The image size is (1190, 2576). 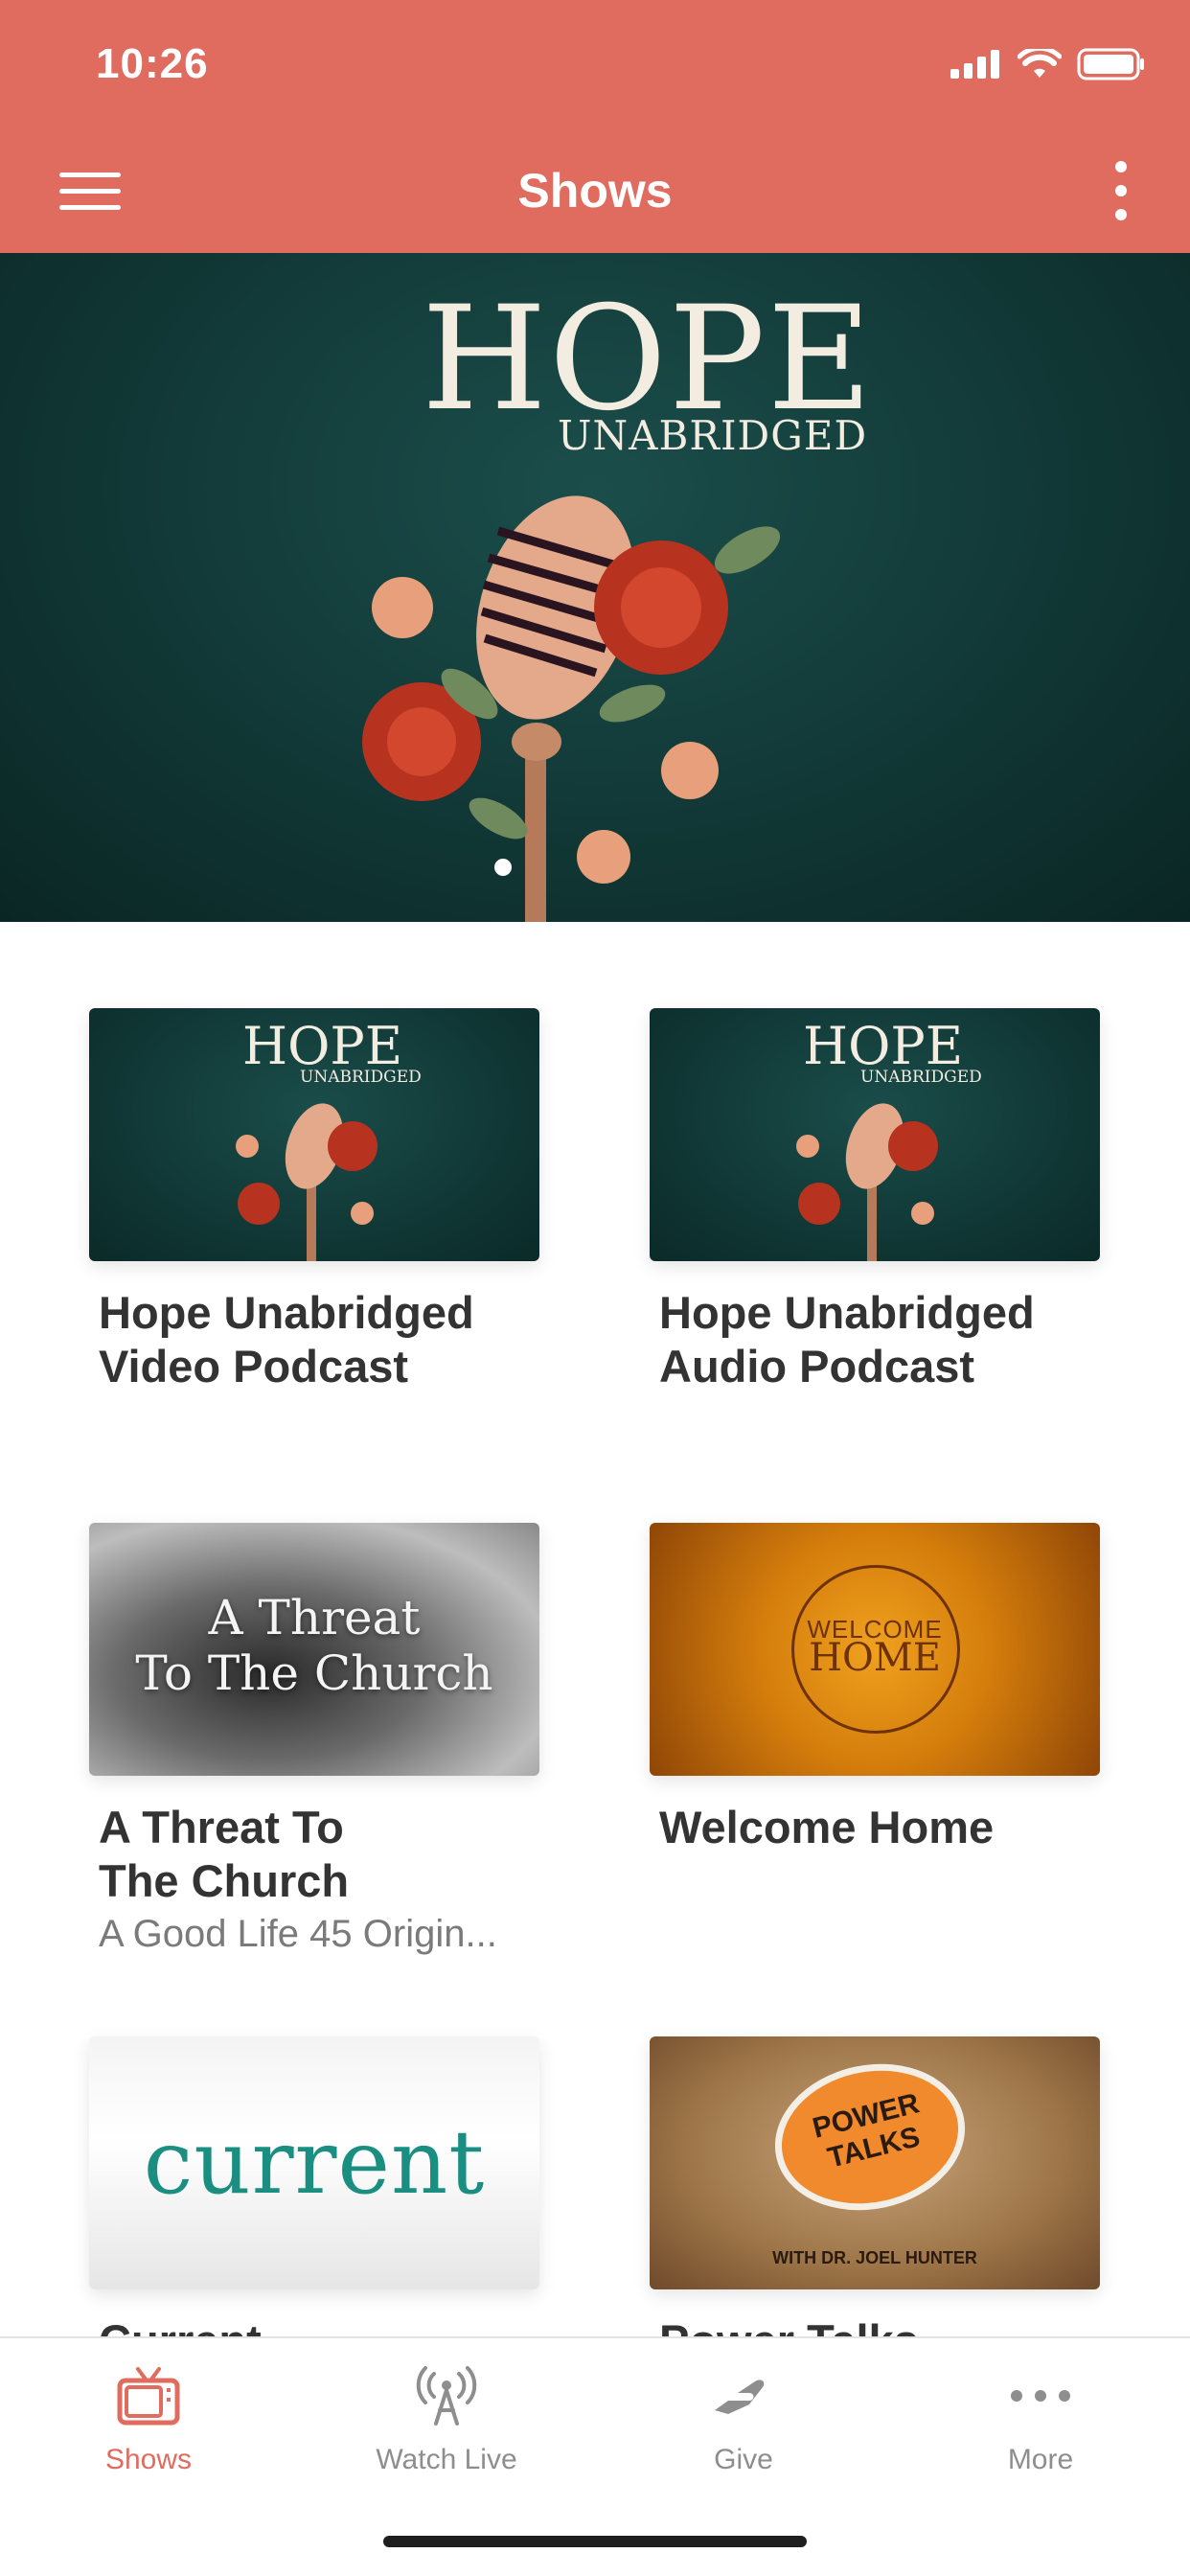 I want to click on home-indicator, so click(x=595, y=2541).